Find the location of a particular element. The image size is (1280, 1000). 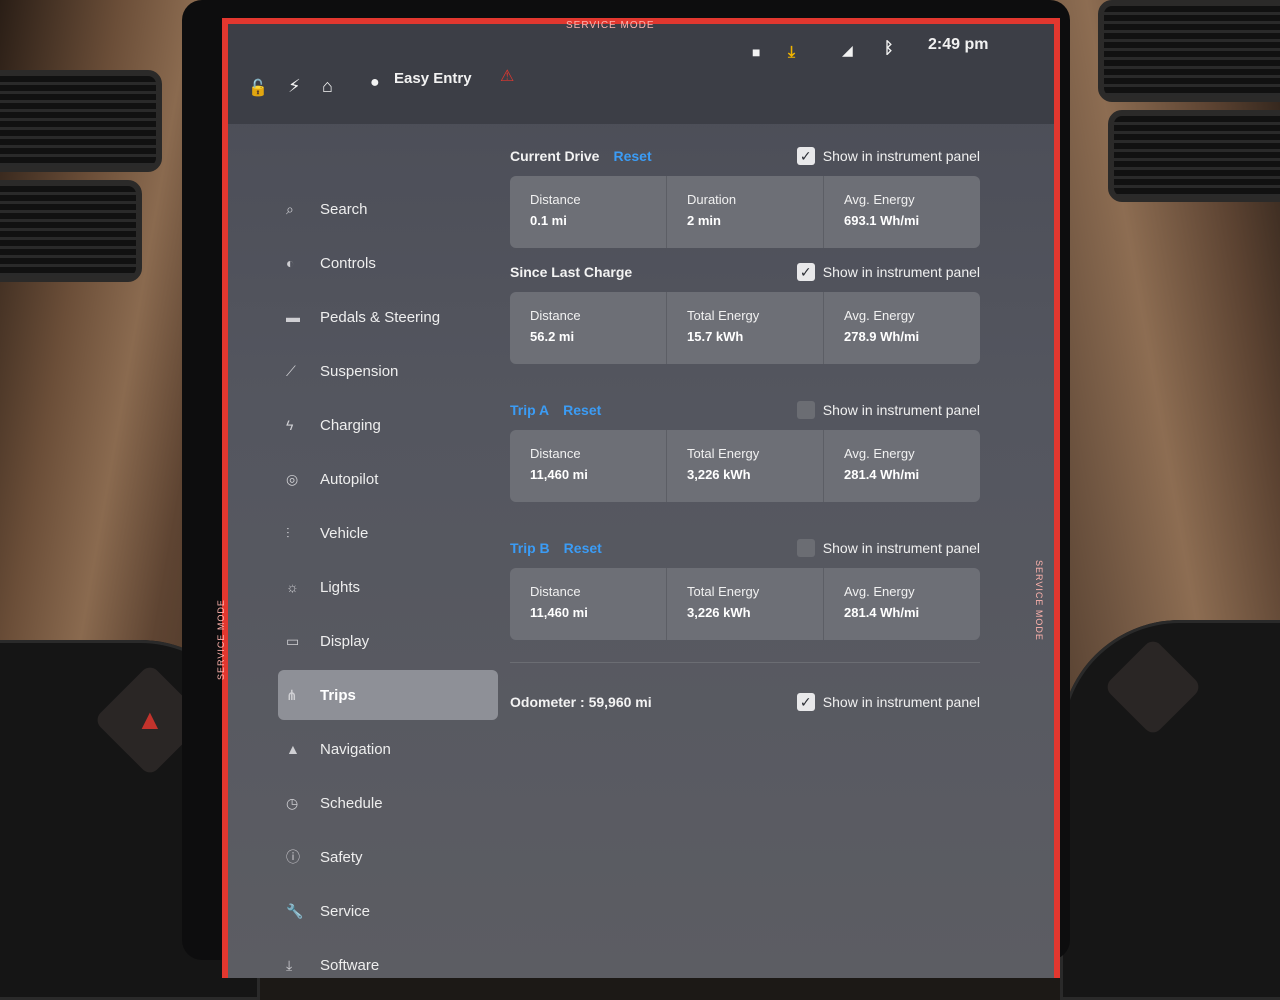

sidebar-item-pedals-steering: ▬ Pedals & Steering is located at coordinates (388, 317).